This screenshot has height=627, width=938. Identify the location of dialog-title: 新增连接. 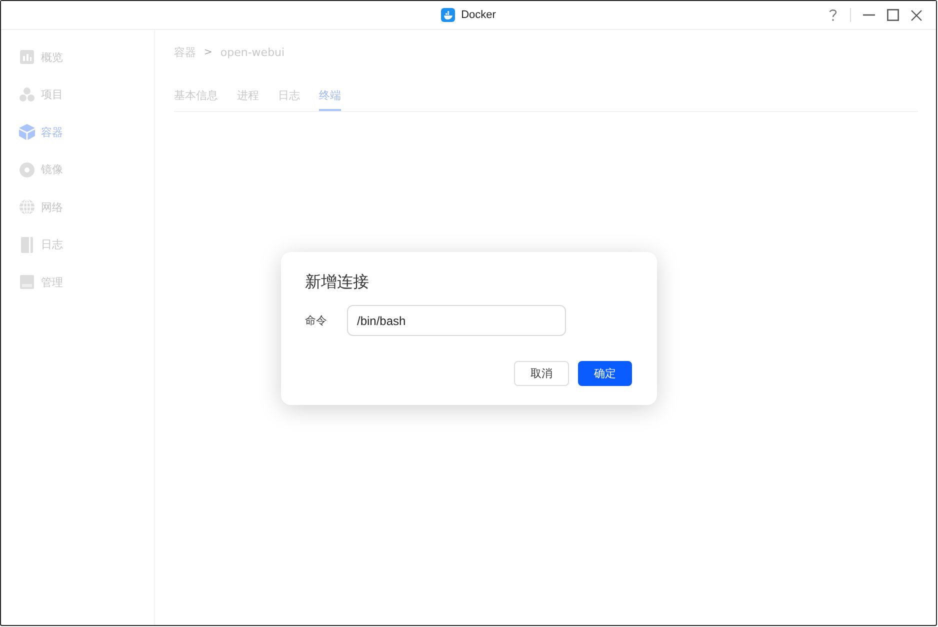
(337, 282).